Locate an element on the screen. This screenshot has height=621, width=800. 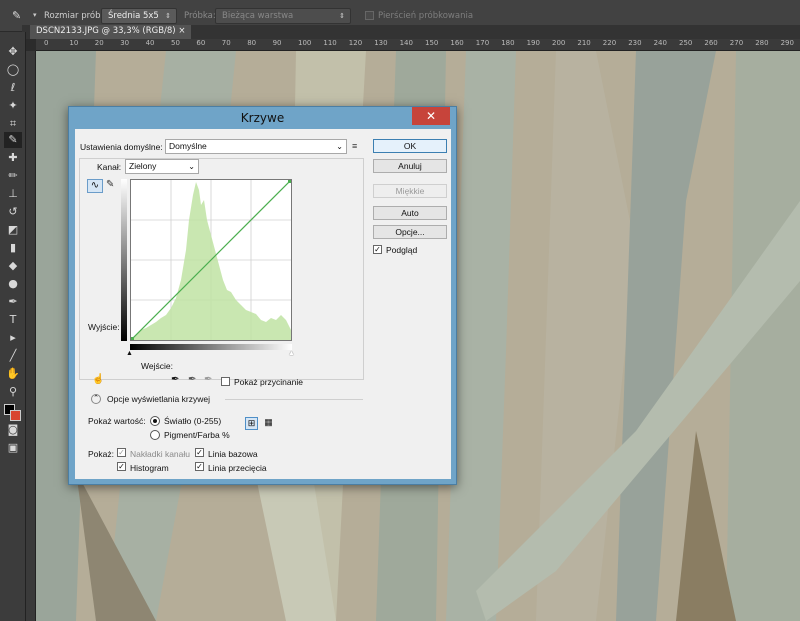
smooth-button: Miękkie is located at coordinates (410, 191).